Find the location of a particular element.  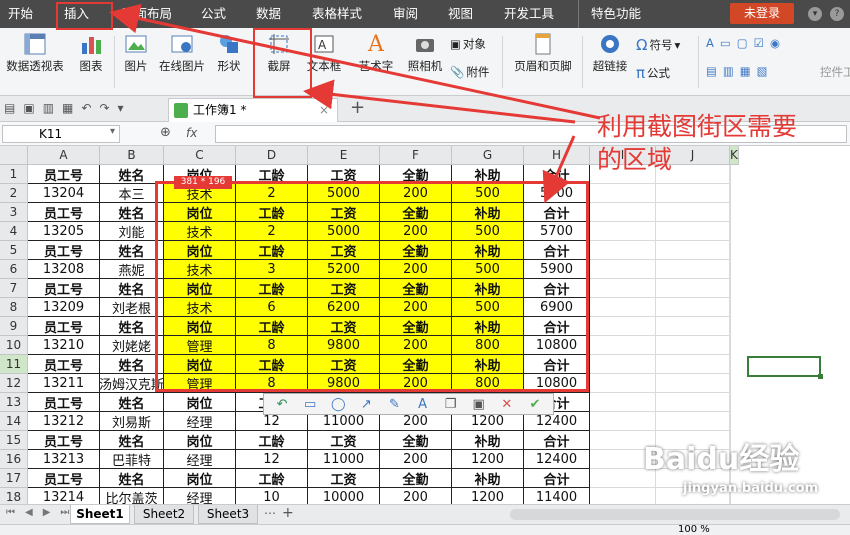

row-header-4: 4 is located at coordinates (14, 231).